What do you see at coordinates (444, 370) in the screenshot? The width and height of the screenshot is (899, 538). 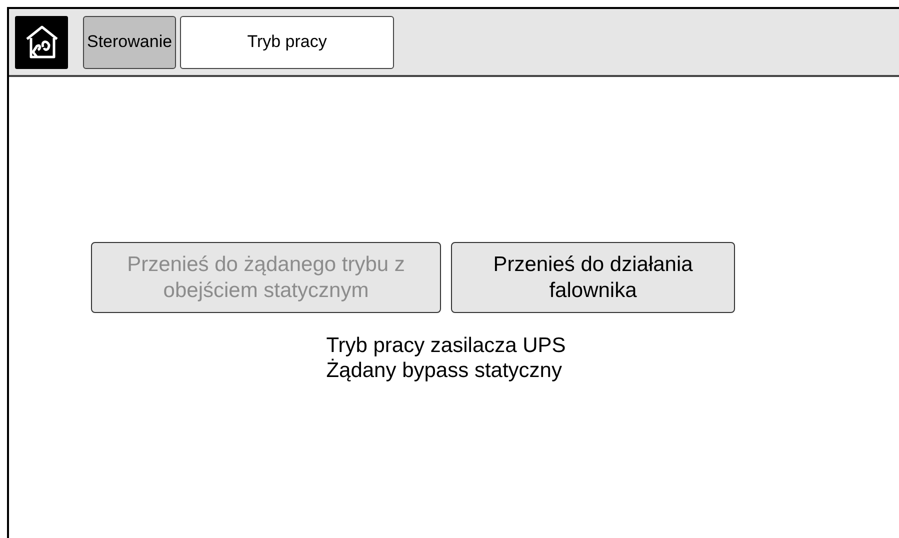 I see `status-text: Żądany bypass statyczny` at bounding box center [444, 370].